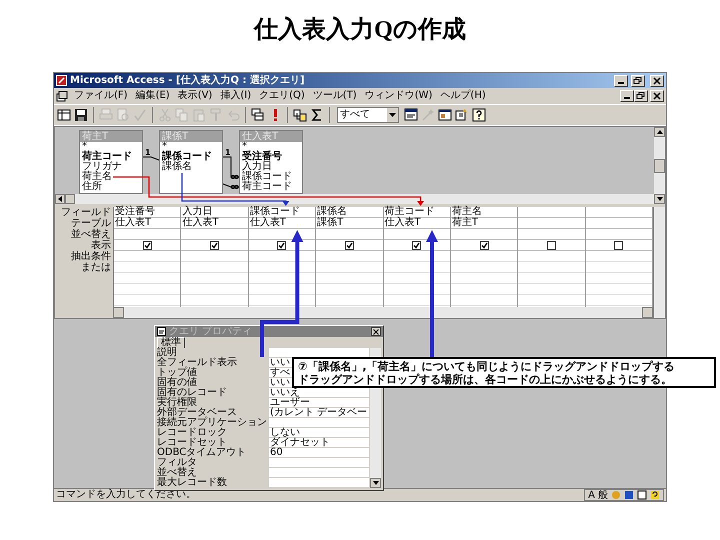 This screenshot has height=540, width=720. I want to click on field-cell: 入力日, so click(214, 212).